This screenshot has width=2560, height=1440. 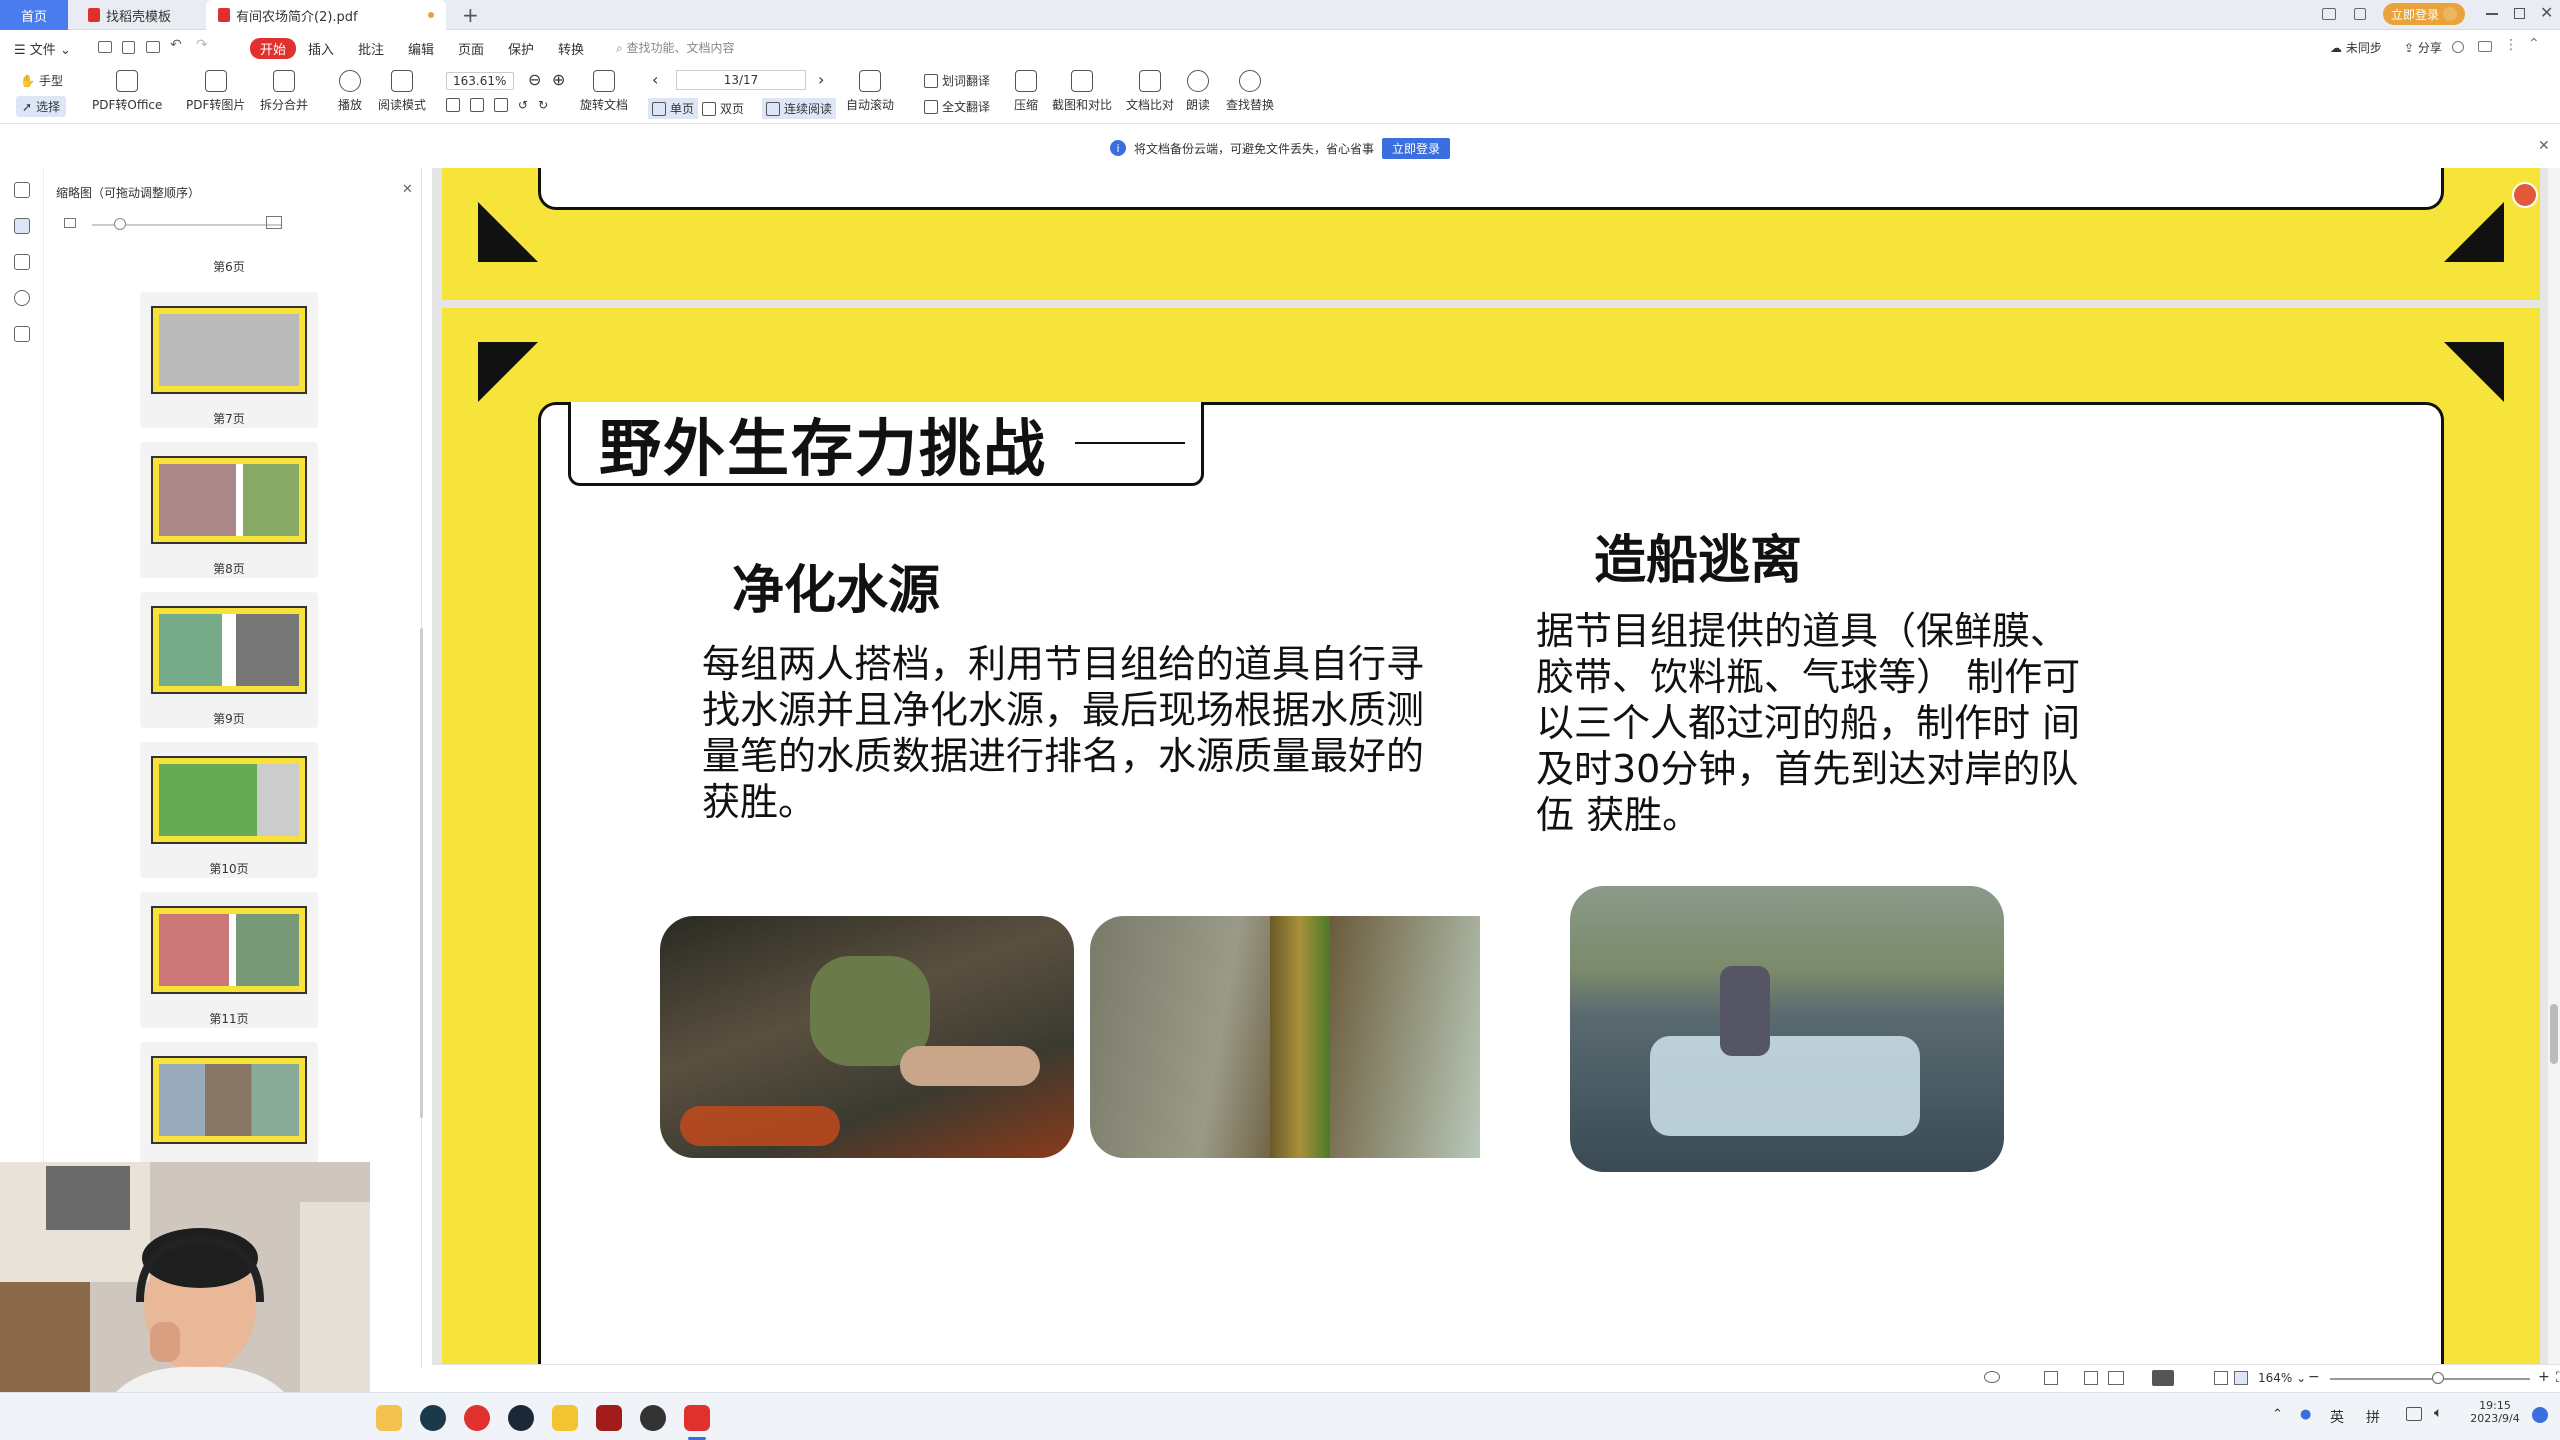 What do you see at coordinates (2544, 1377) in the screenshot?
I see `zoom-in-status-icon: +` at bounding box center [2544, 1377].